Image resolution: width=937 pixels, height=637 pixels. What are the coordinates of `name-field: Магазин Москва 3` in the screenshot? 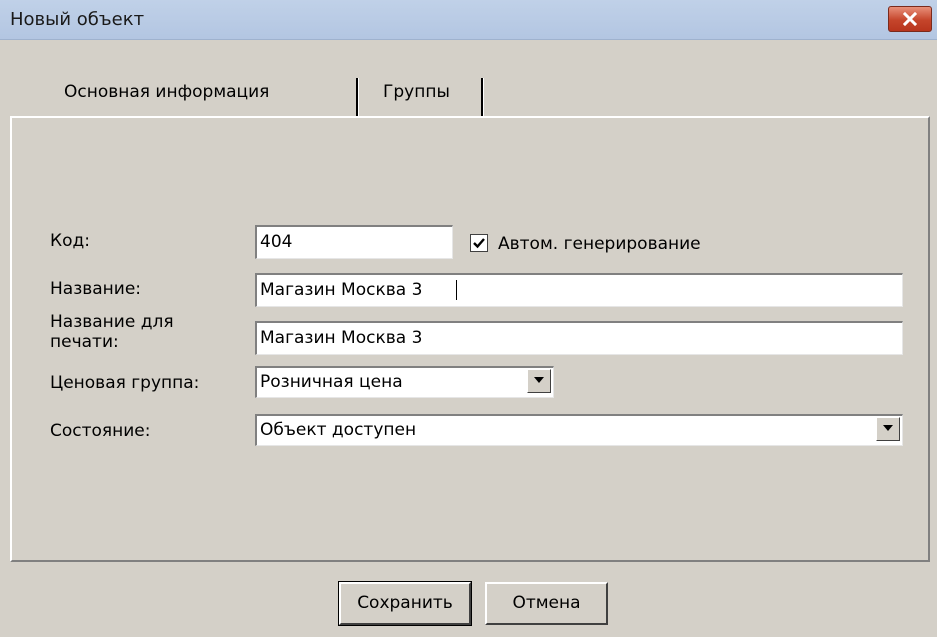 It's located at (579, 290).